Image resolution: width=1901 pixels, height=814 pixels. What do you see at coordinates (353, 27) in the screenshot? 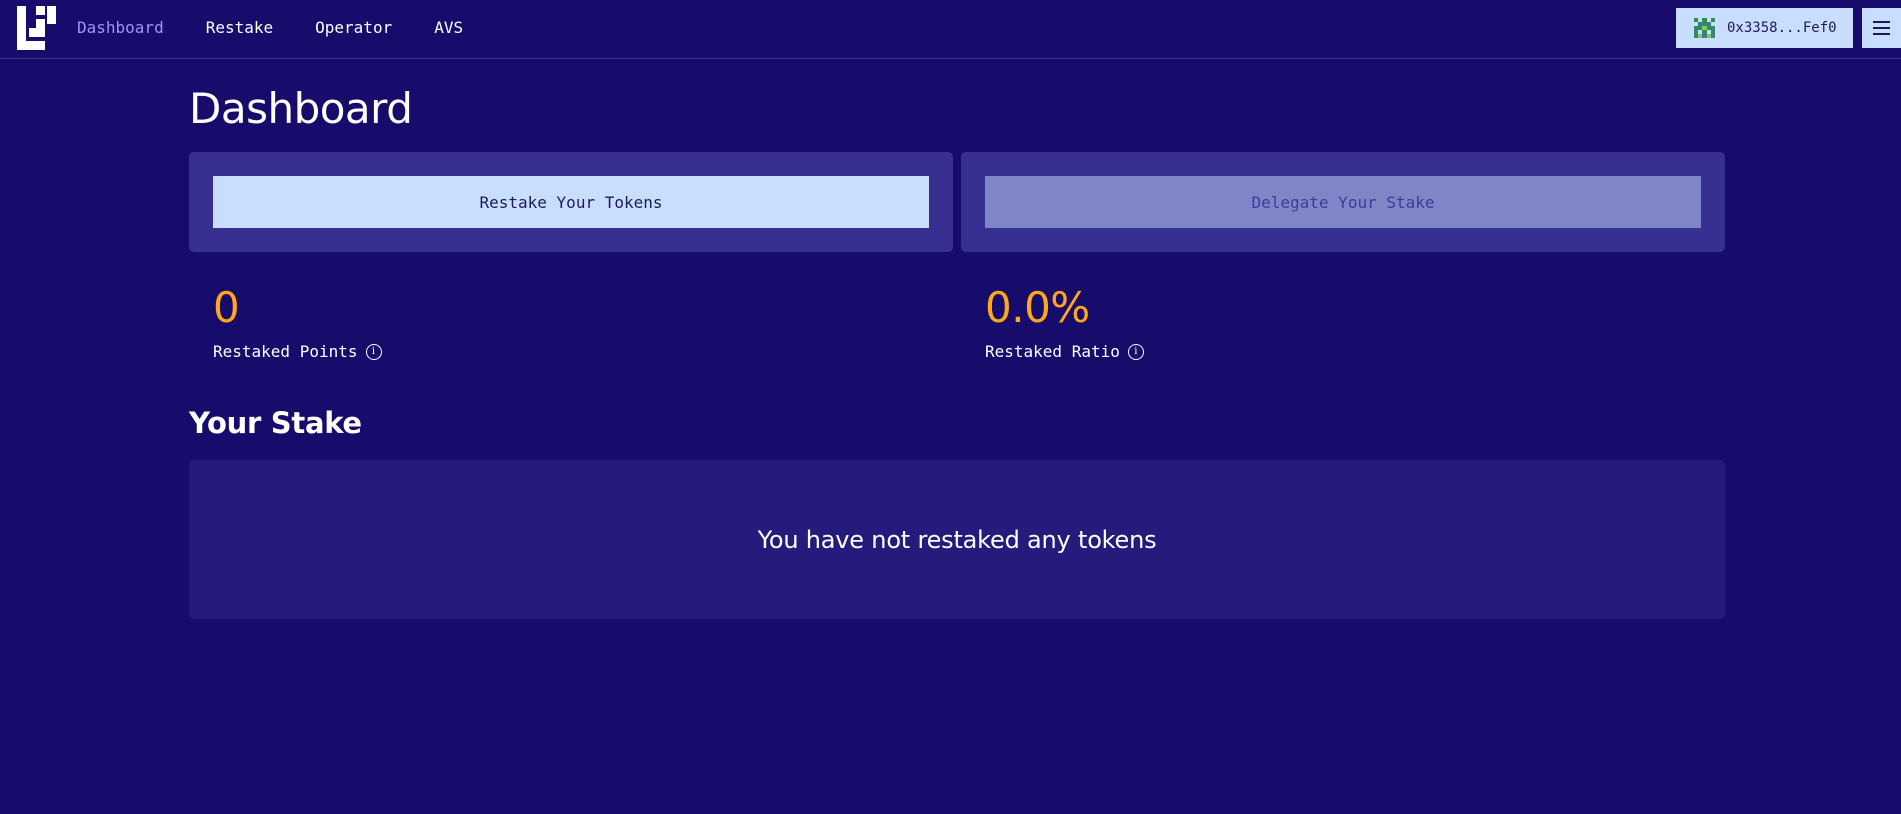
I see `nav-item-operator: Operator` at bounding box center [353, 27].